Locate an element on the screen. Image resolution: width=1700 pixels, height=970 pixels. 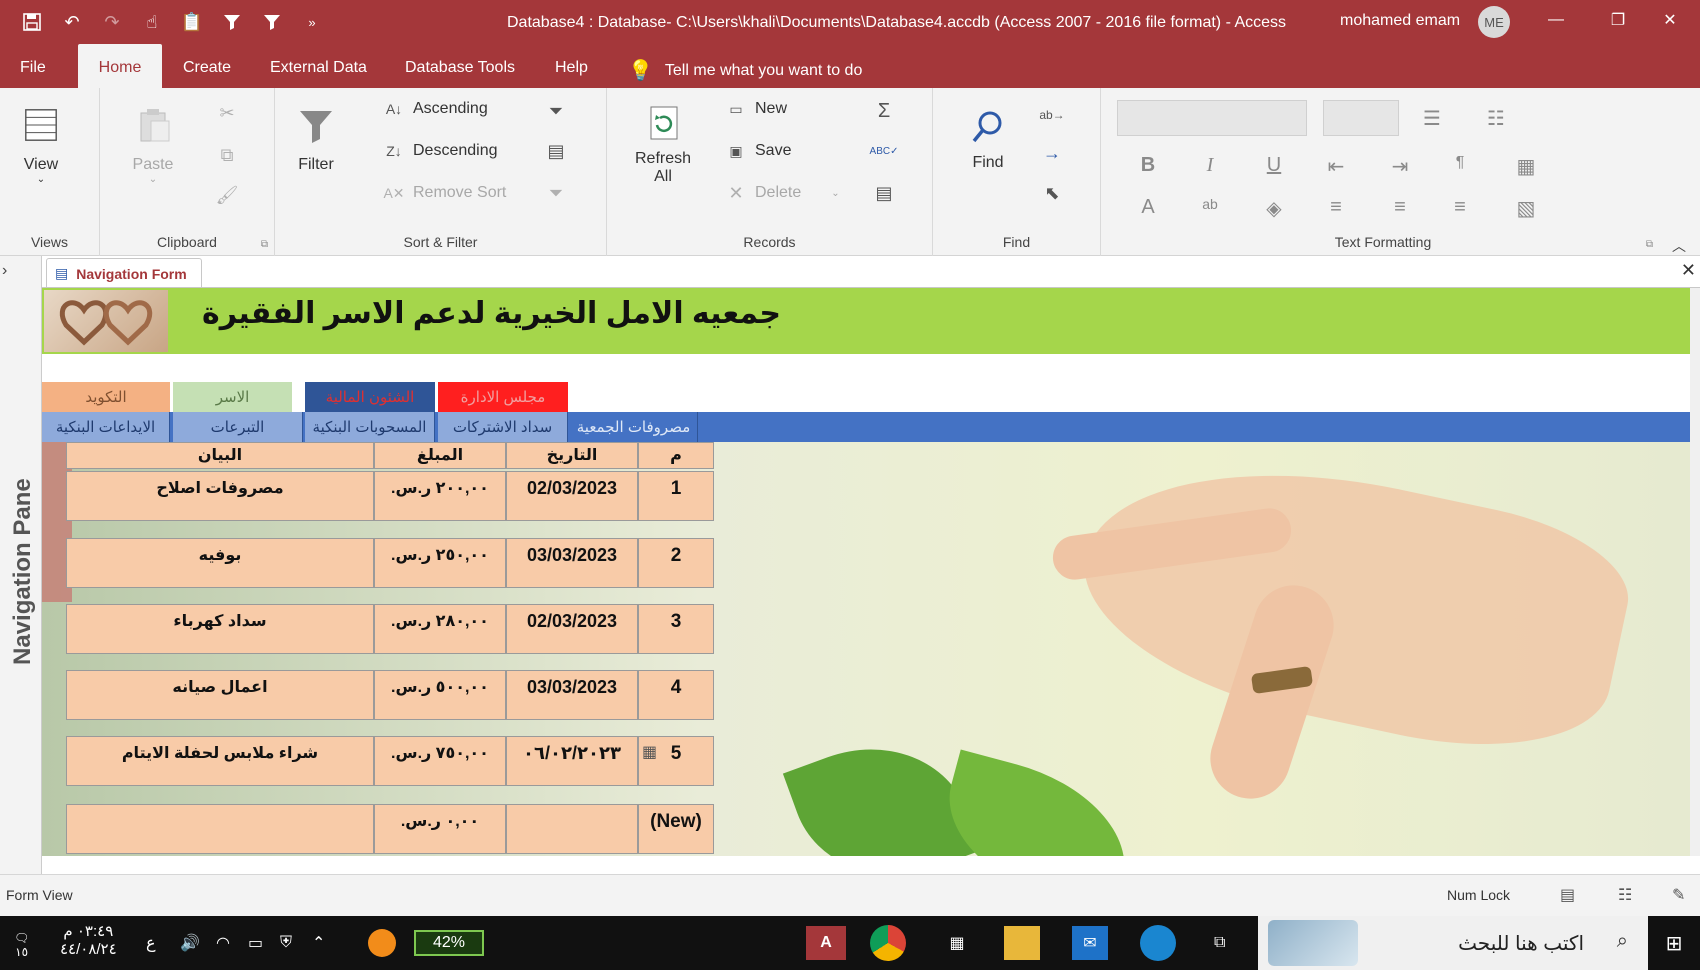
table-cell-date: 03/03/2023 is located at coordinates (572, 695).